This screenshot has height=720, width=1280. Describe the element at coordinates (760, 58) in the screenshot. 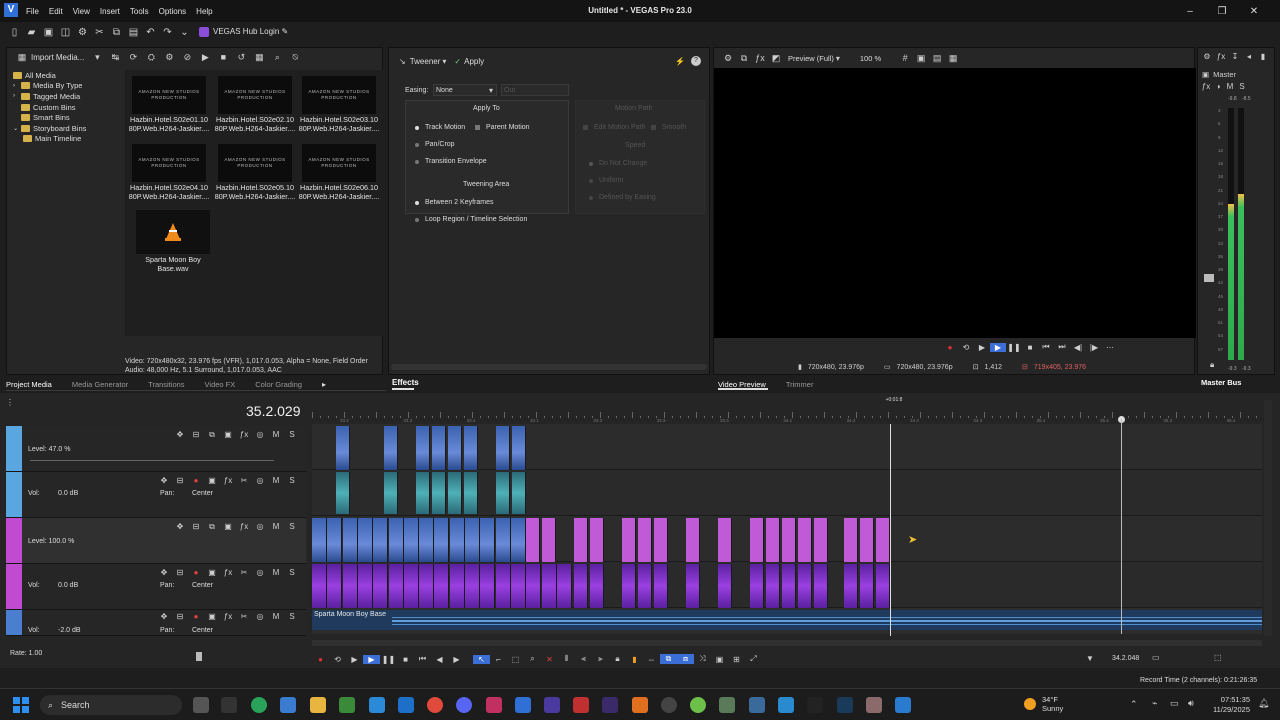

I see `video-fx-icon: ƒx` at that location.